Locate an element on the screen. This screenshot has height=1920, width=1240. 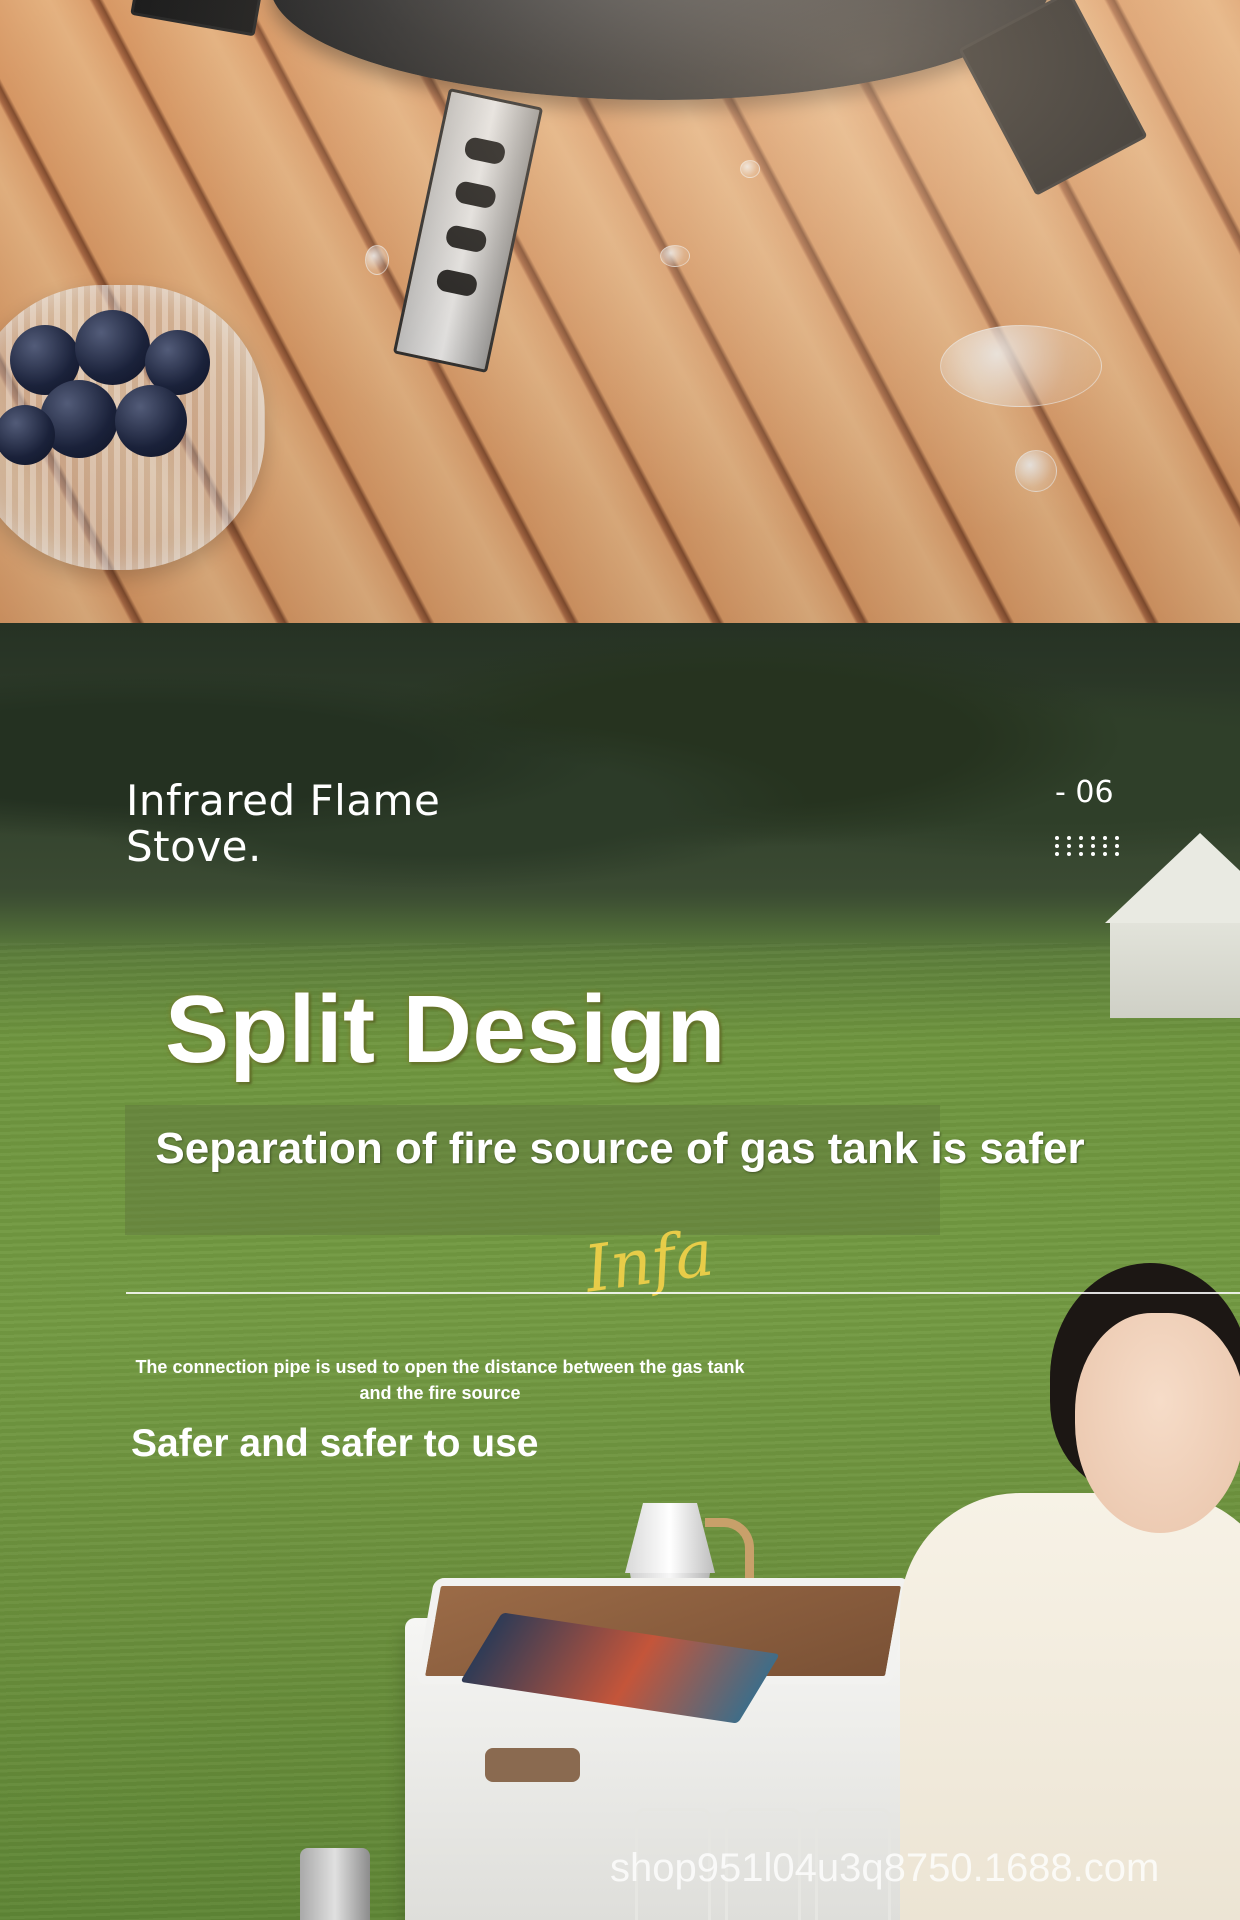
section-title: Infrared Flame Stove. is located at coordinates (283, 824).